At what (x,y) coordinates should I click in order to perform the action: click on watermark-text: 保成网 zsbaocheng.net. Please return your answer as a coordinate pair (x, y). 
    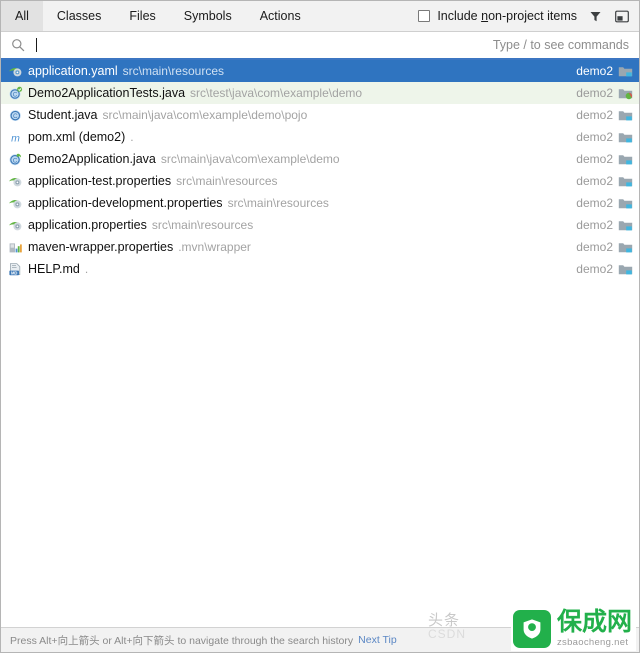
    Looking at the image, I should click on (594, 629).